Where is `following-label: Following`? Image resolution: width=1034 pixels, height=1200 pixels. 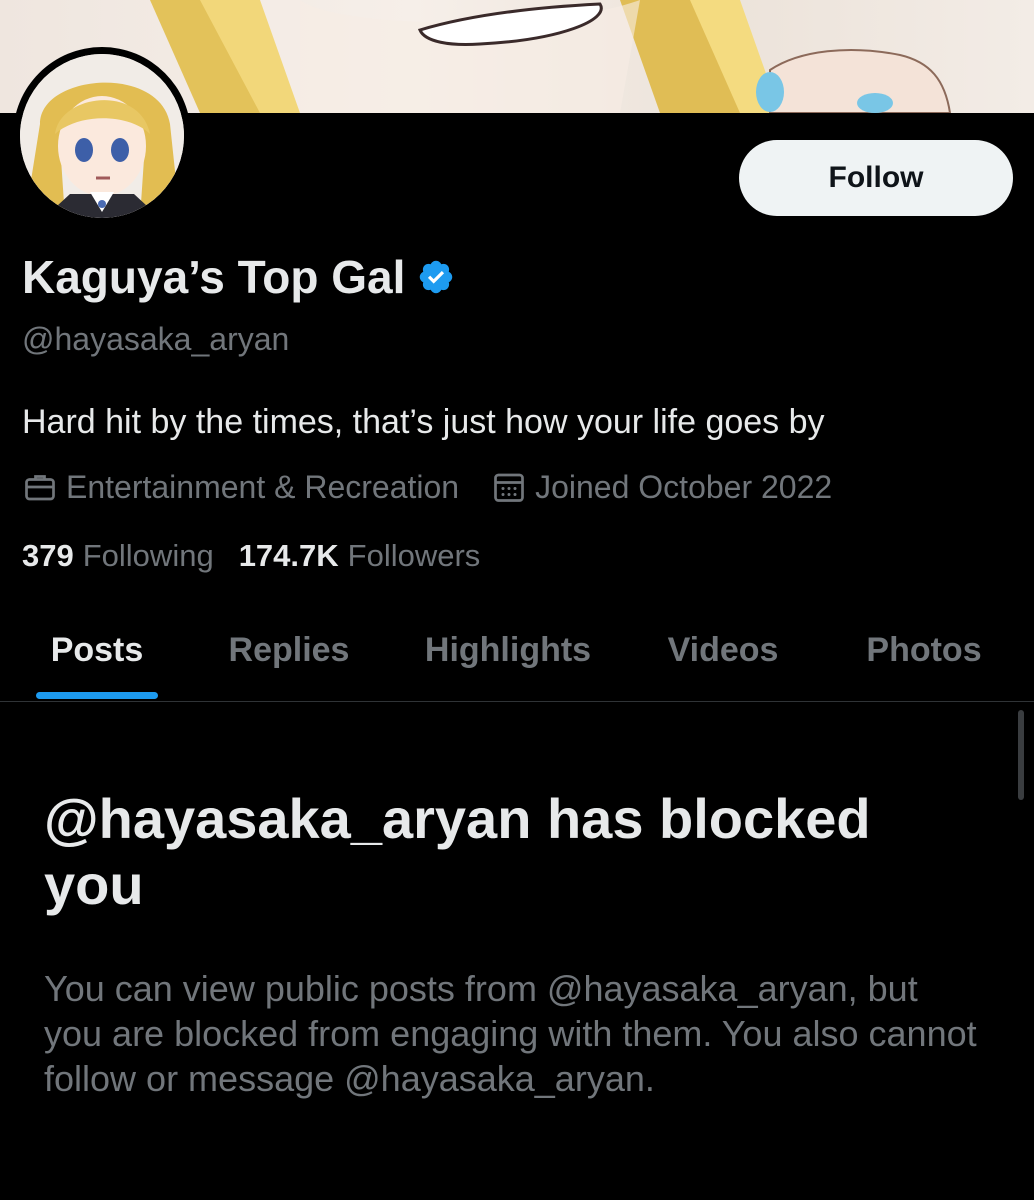
following-label: Following is located at coordinates (148, 555).